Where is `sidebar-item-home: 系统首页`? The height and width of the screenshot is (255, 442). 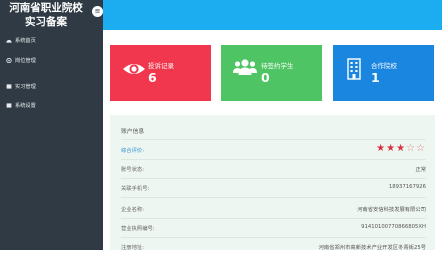
sidebar-item-home: 系统首页 is located at coordinates (51, 41).